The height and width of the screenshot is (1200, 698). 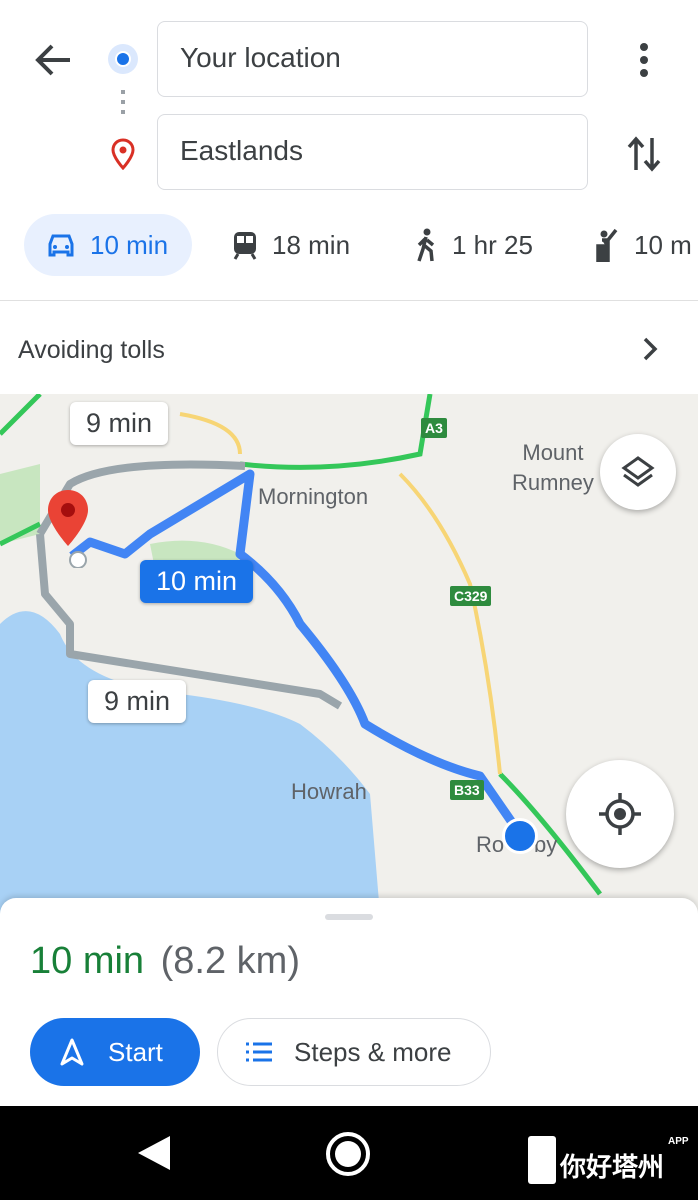 I want to click on route-dots-icon, so click(x=123, y=105).